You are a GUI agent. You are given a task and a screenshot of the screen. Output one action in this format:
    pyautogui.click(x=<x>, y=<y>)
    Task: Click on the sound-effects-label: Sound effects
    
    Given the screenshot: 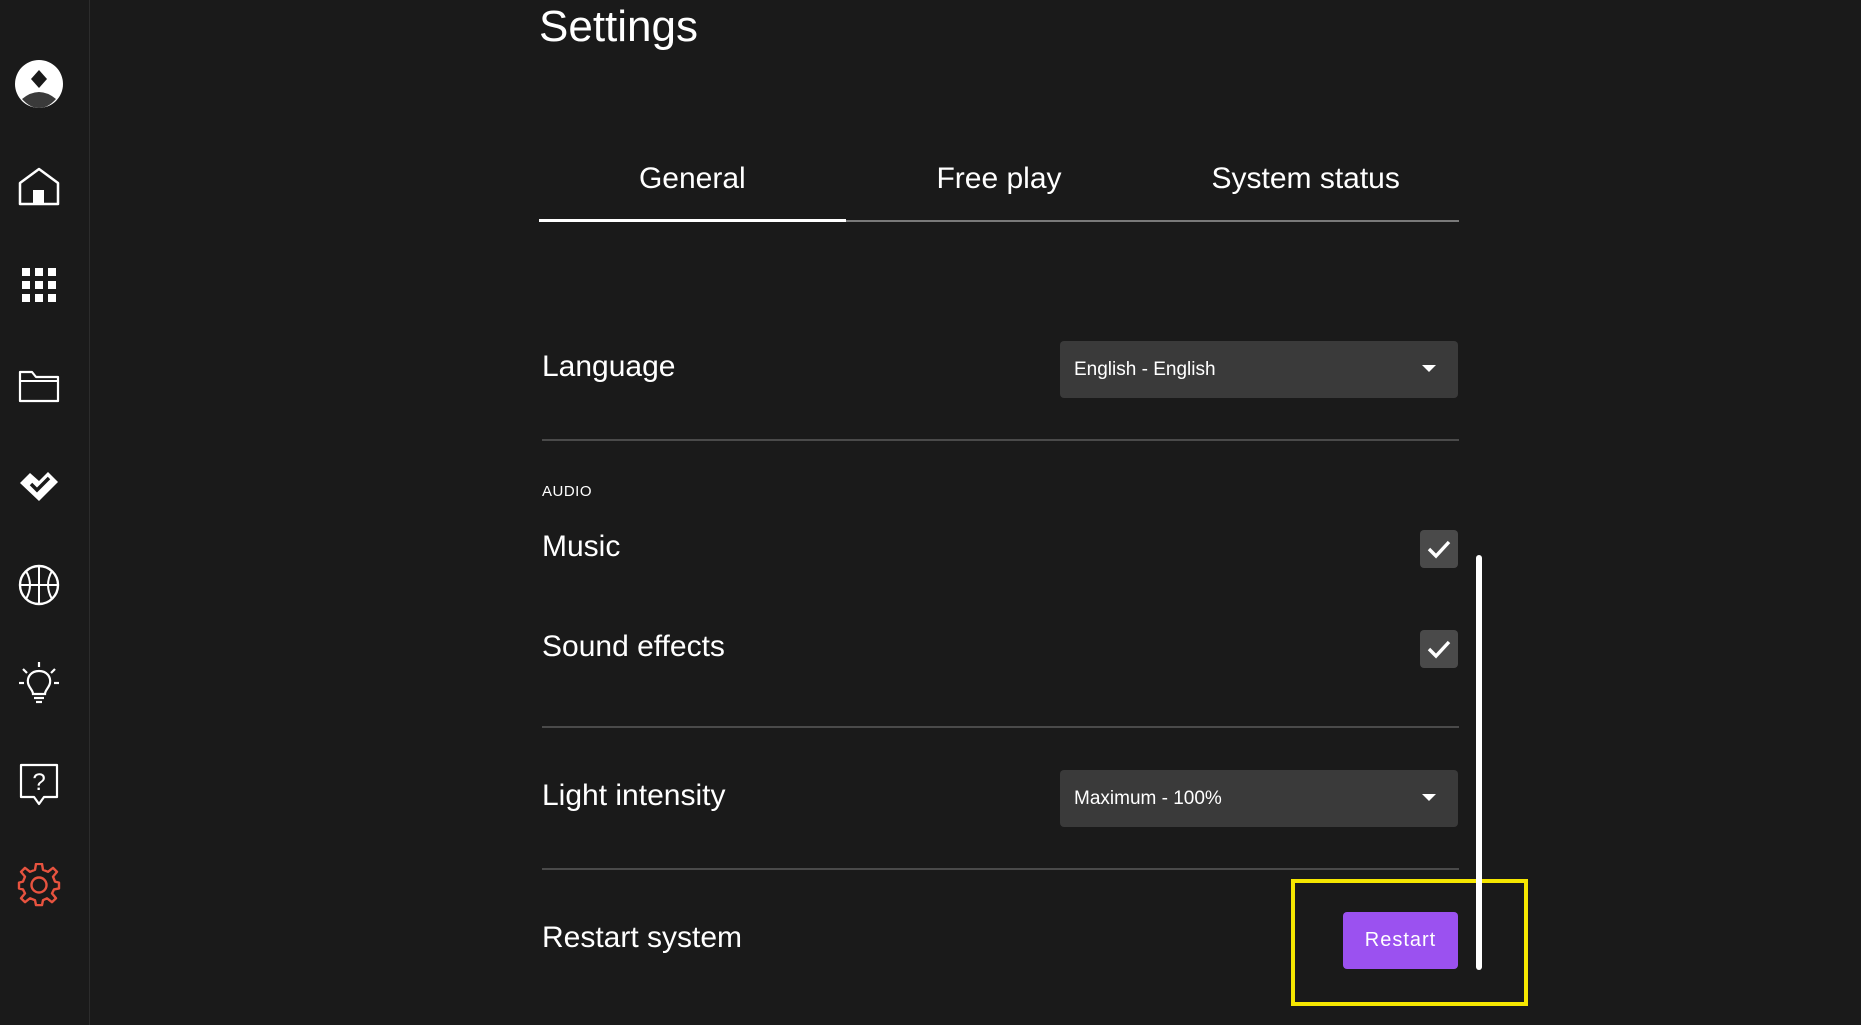 What is the action you would take?
    pyautogui.click(x=633, y=646)
    